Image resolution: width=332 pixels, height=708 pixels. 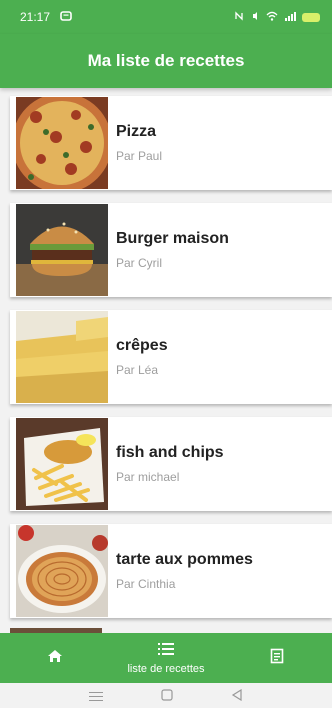 What do you see at coordinates (137, 370) in the screenshot?
I see `recipe-author: Par Léa` at bounding box center [137, 370].